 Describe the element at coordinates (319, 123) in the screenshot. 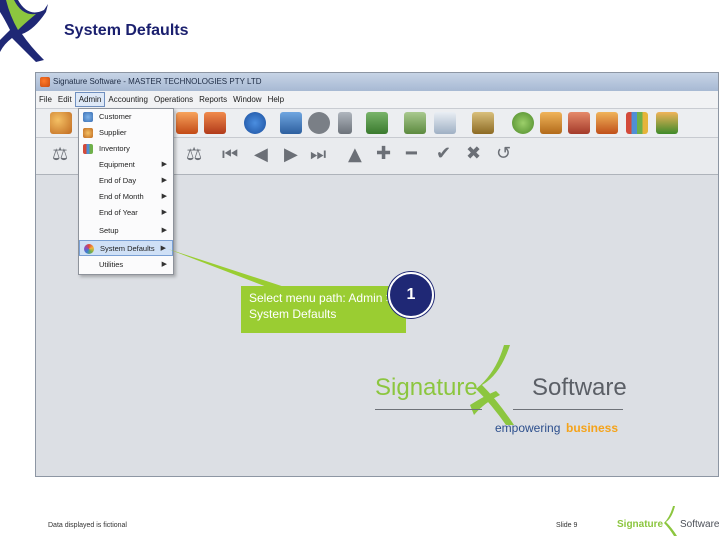

I see `phone-icon` at that location.